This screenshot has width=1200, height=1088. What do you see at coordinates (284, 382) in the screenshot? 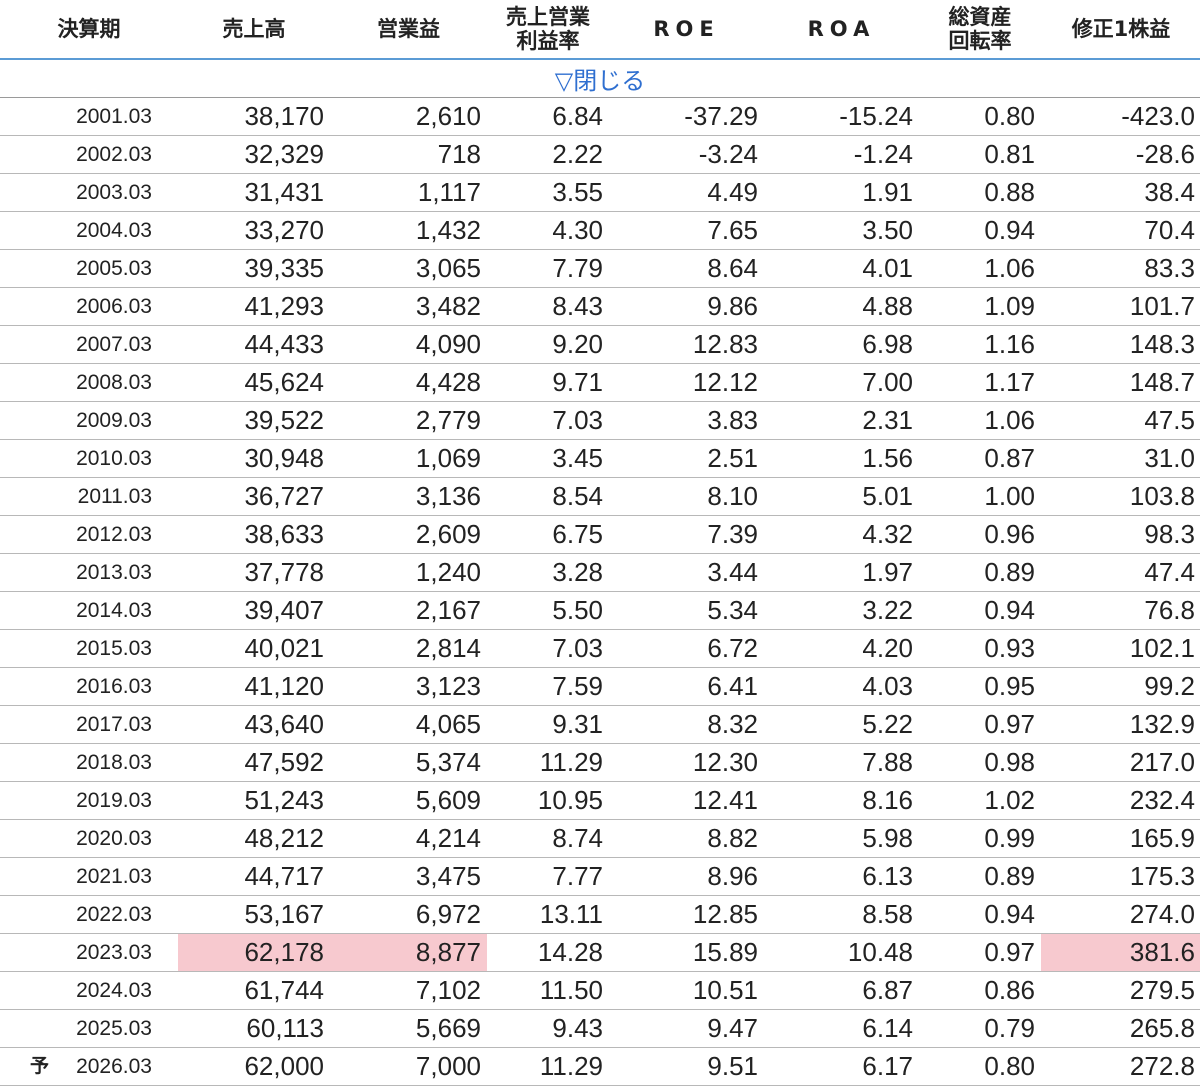
I see `cell-sales: 45,624` at bounding box center [284, 382].